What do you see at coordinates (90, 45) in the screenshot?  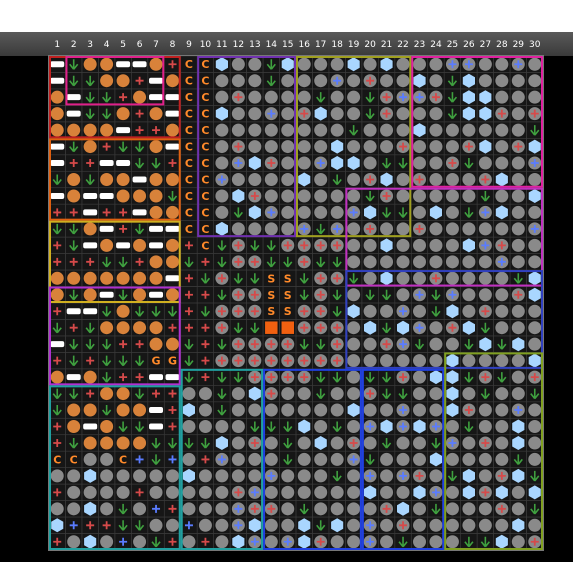 I see `column-number-3: 3` at bounding box center [90, 45].